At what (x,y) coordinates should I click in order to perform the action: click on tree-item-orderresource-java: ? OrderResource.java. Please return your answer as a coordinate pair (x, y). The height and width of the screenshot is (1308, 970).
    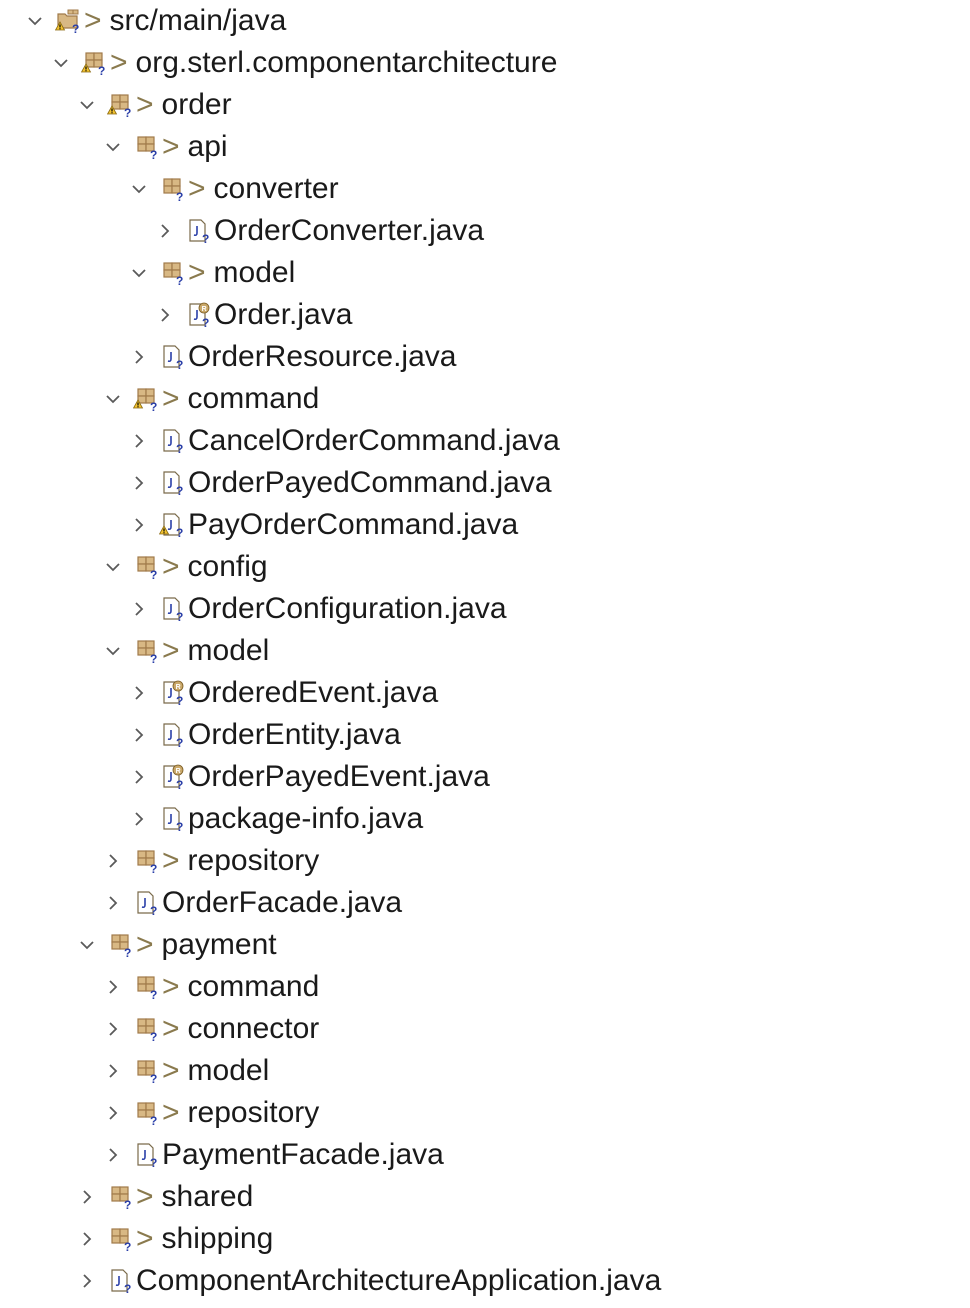
    Looking at the image, I should click on (291, 357).